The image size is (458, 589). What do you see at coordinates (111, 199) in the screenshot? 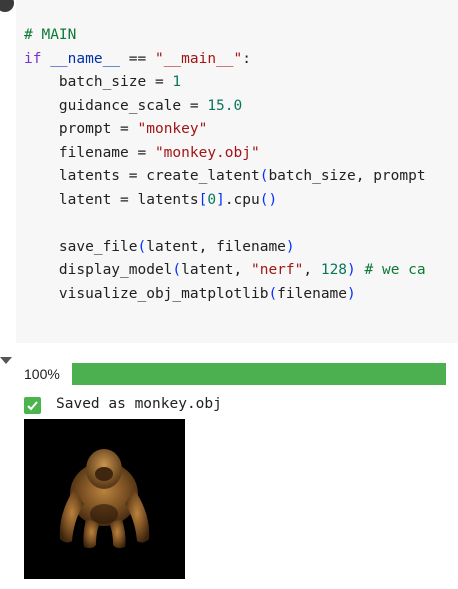
I see `code-token: latent = latents` at bounding box center [111, 199].